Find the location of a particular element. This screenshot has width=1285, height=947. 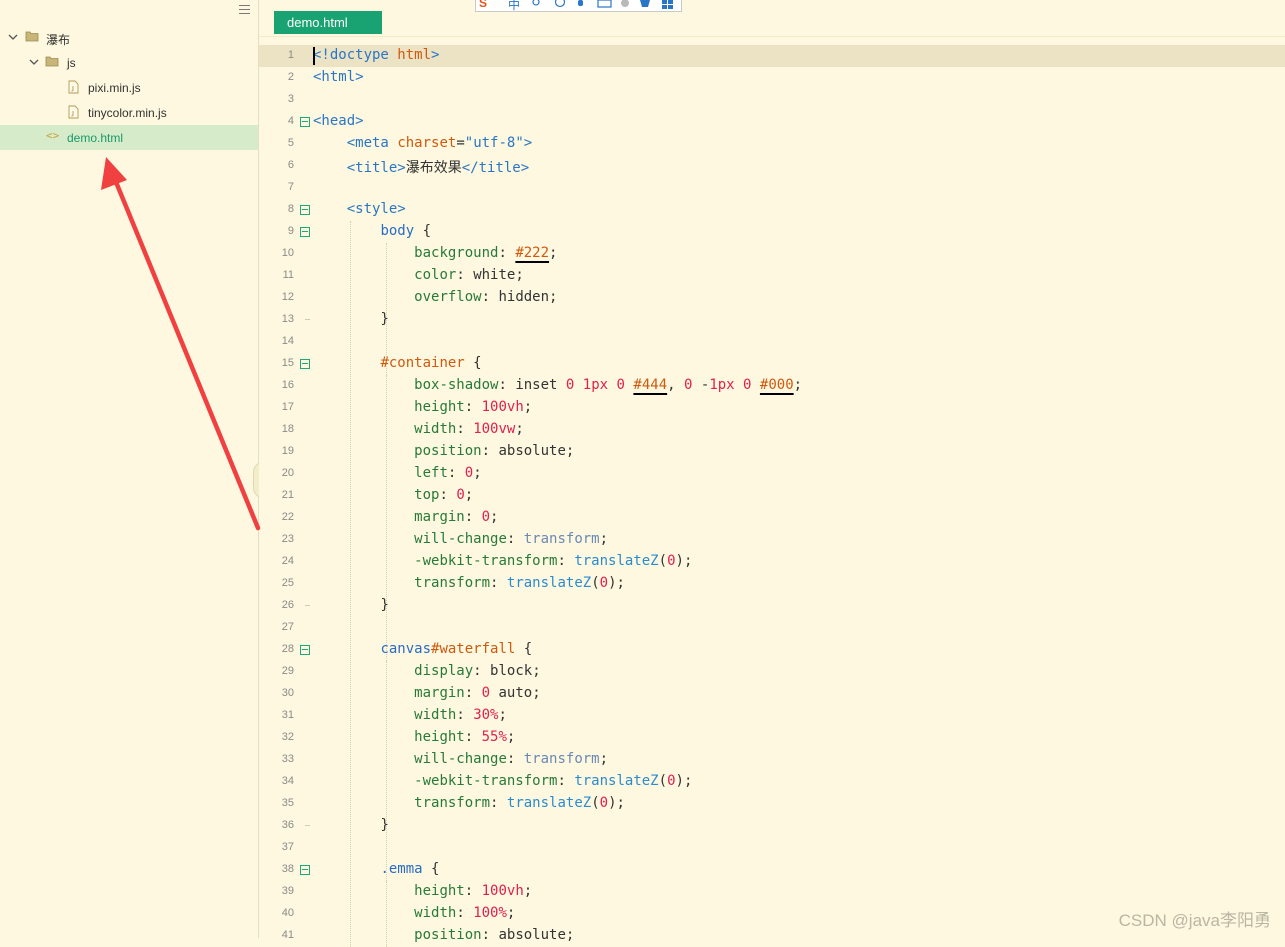

line-number: 28 is located at coordinates (287, 649).